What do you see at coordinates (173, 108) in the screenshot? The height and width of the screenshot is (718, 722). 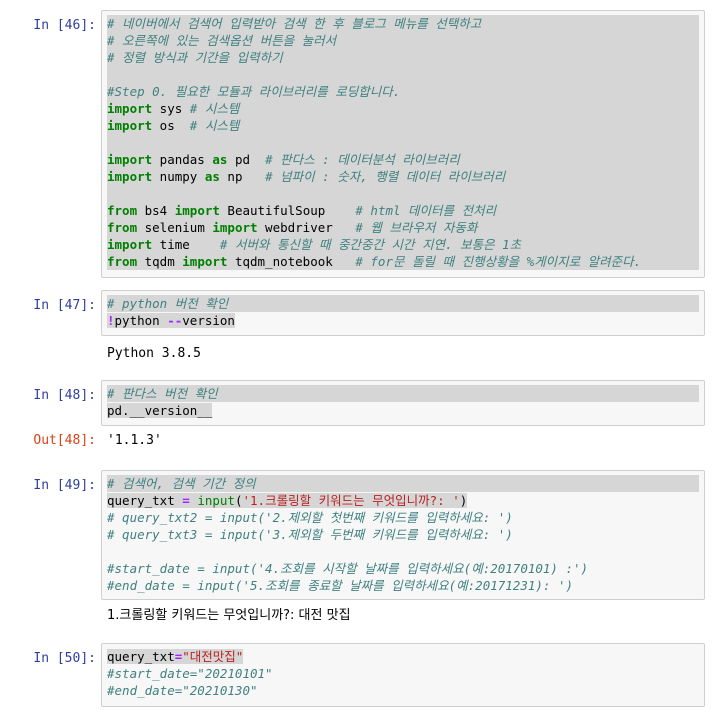 I see `code-line: import sys # 시스템` at bounding box center [173, 108].